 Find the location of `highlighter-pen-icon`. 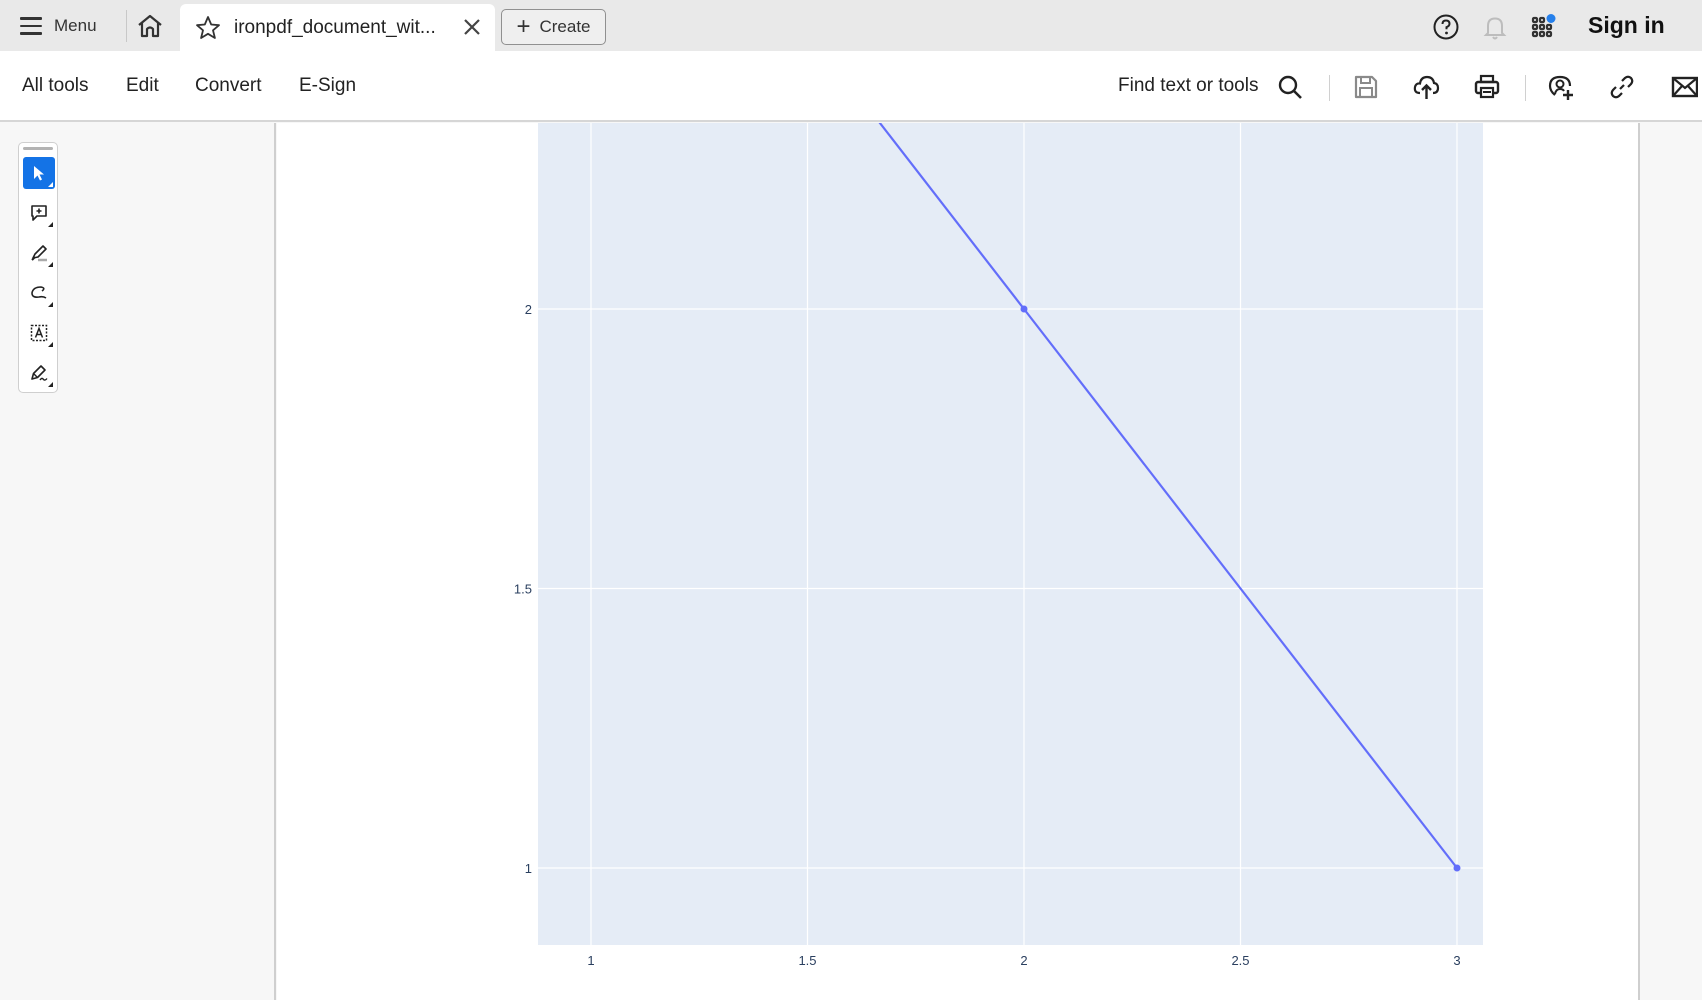

highlighter-pen-icon is located at coordinates (39, 253).